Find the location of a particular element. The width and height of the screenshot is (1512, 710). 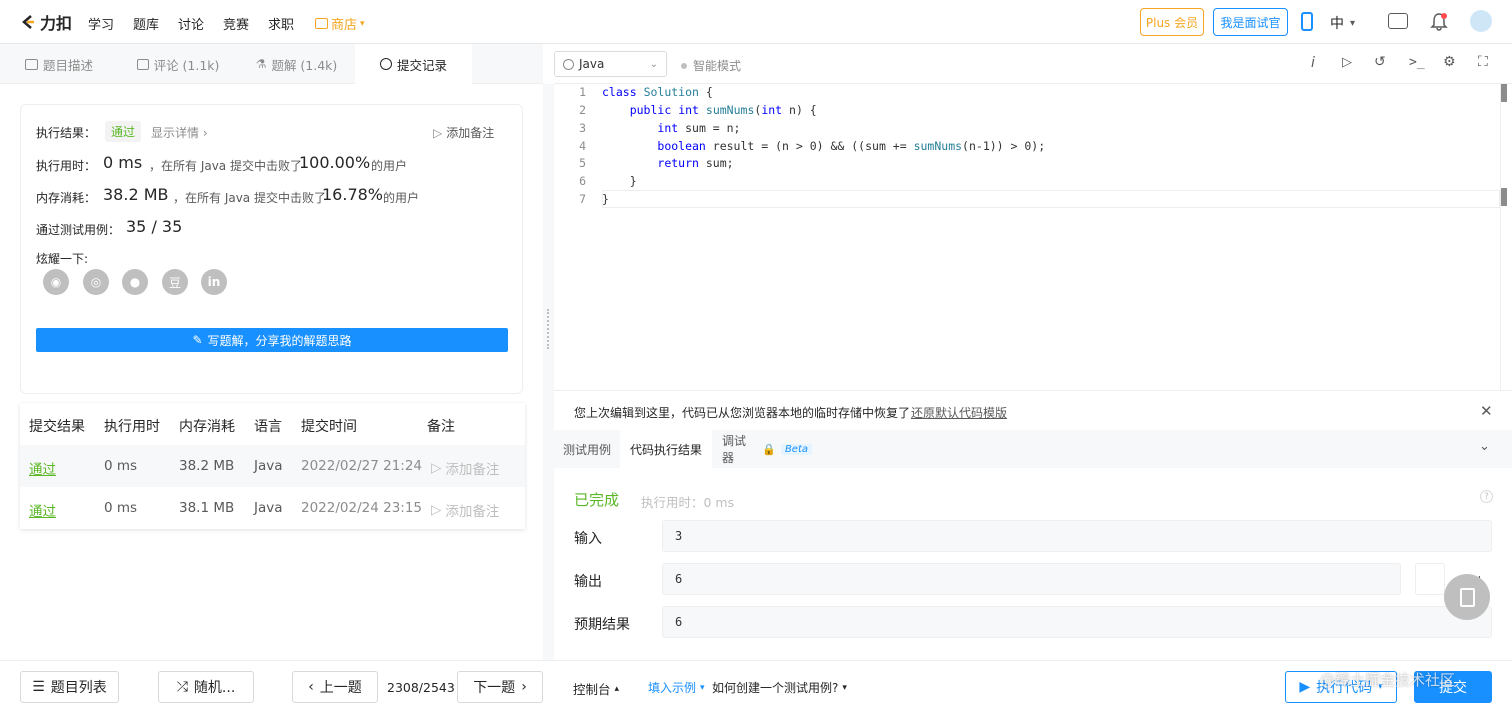

restore-default-link: 还原默认代码模版 is located at coordinates (959, 412).